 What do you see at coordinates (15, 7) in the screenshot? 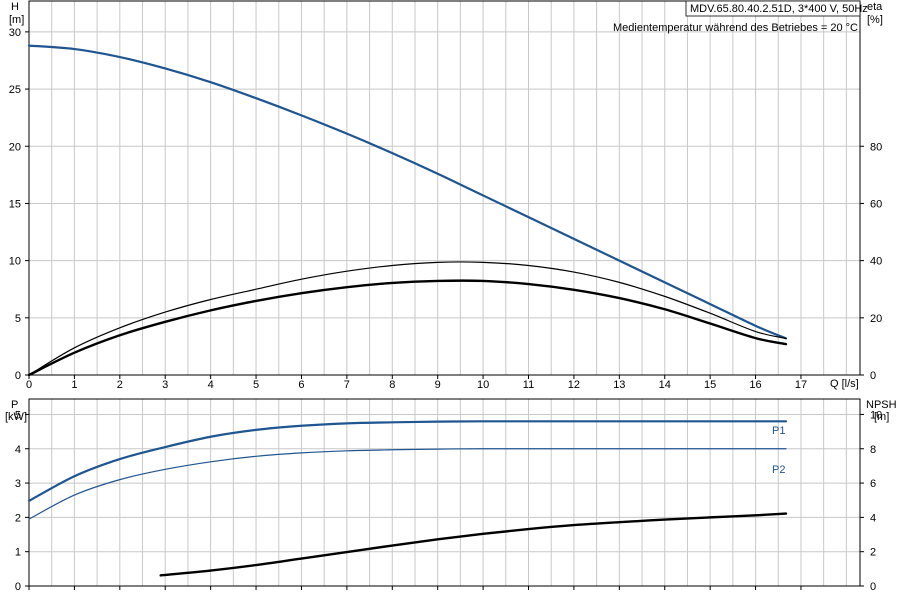
I see `h-axis-title: H` at bounding box center [15, 7].